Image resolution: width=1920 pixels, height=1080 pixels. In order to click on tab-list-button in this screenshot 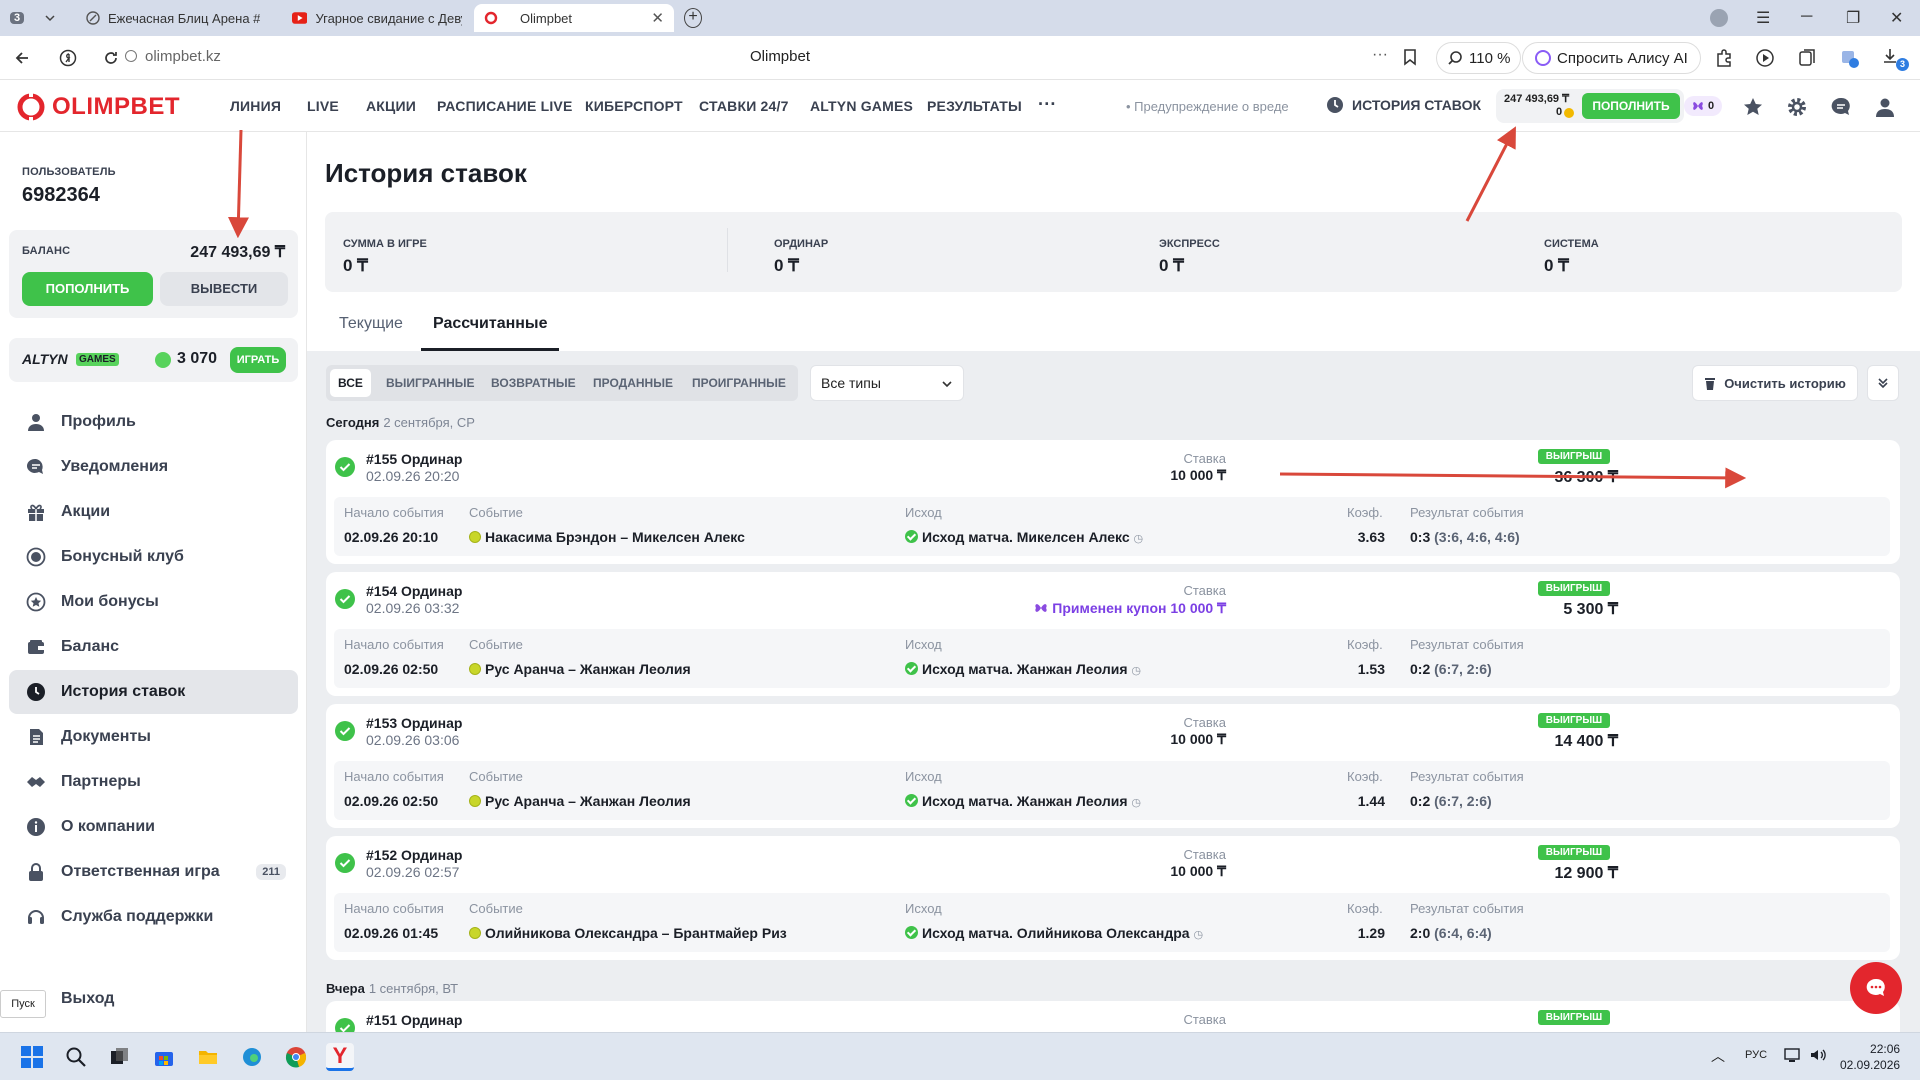, I will do `click(53, 18)`.